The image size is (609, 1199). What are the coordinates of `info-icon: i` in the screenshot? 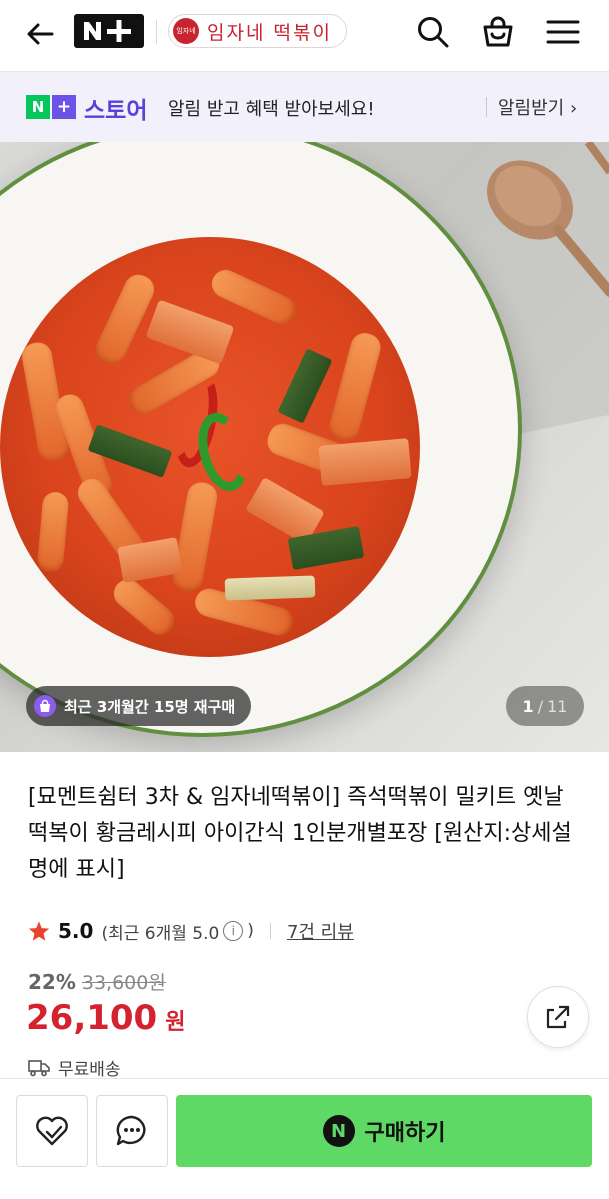 It's located at (233, 931).